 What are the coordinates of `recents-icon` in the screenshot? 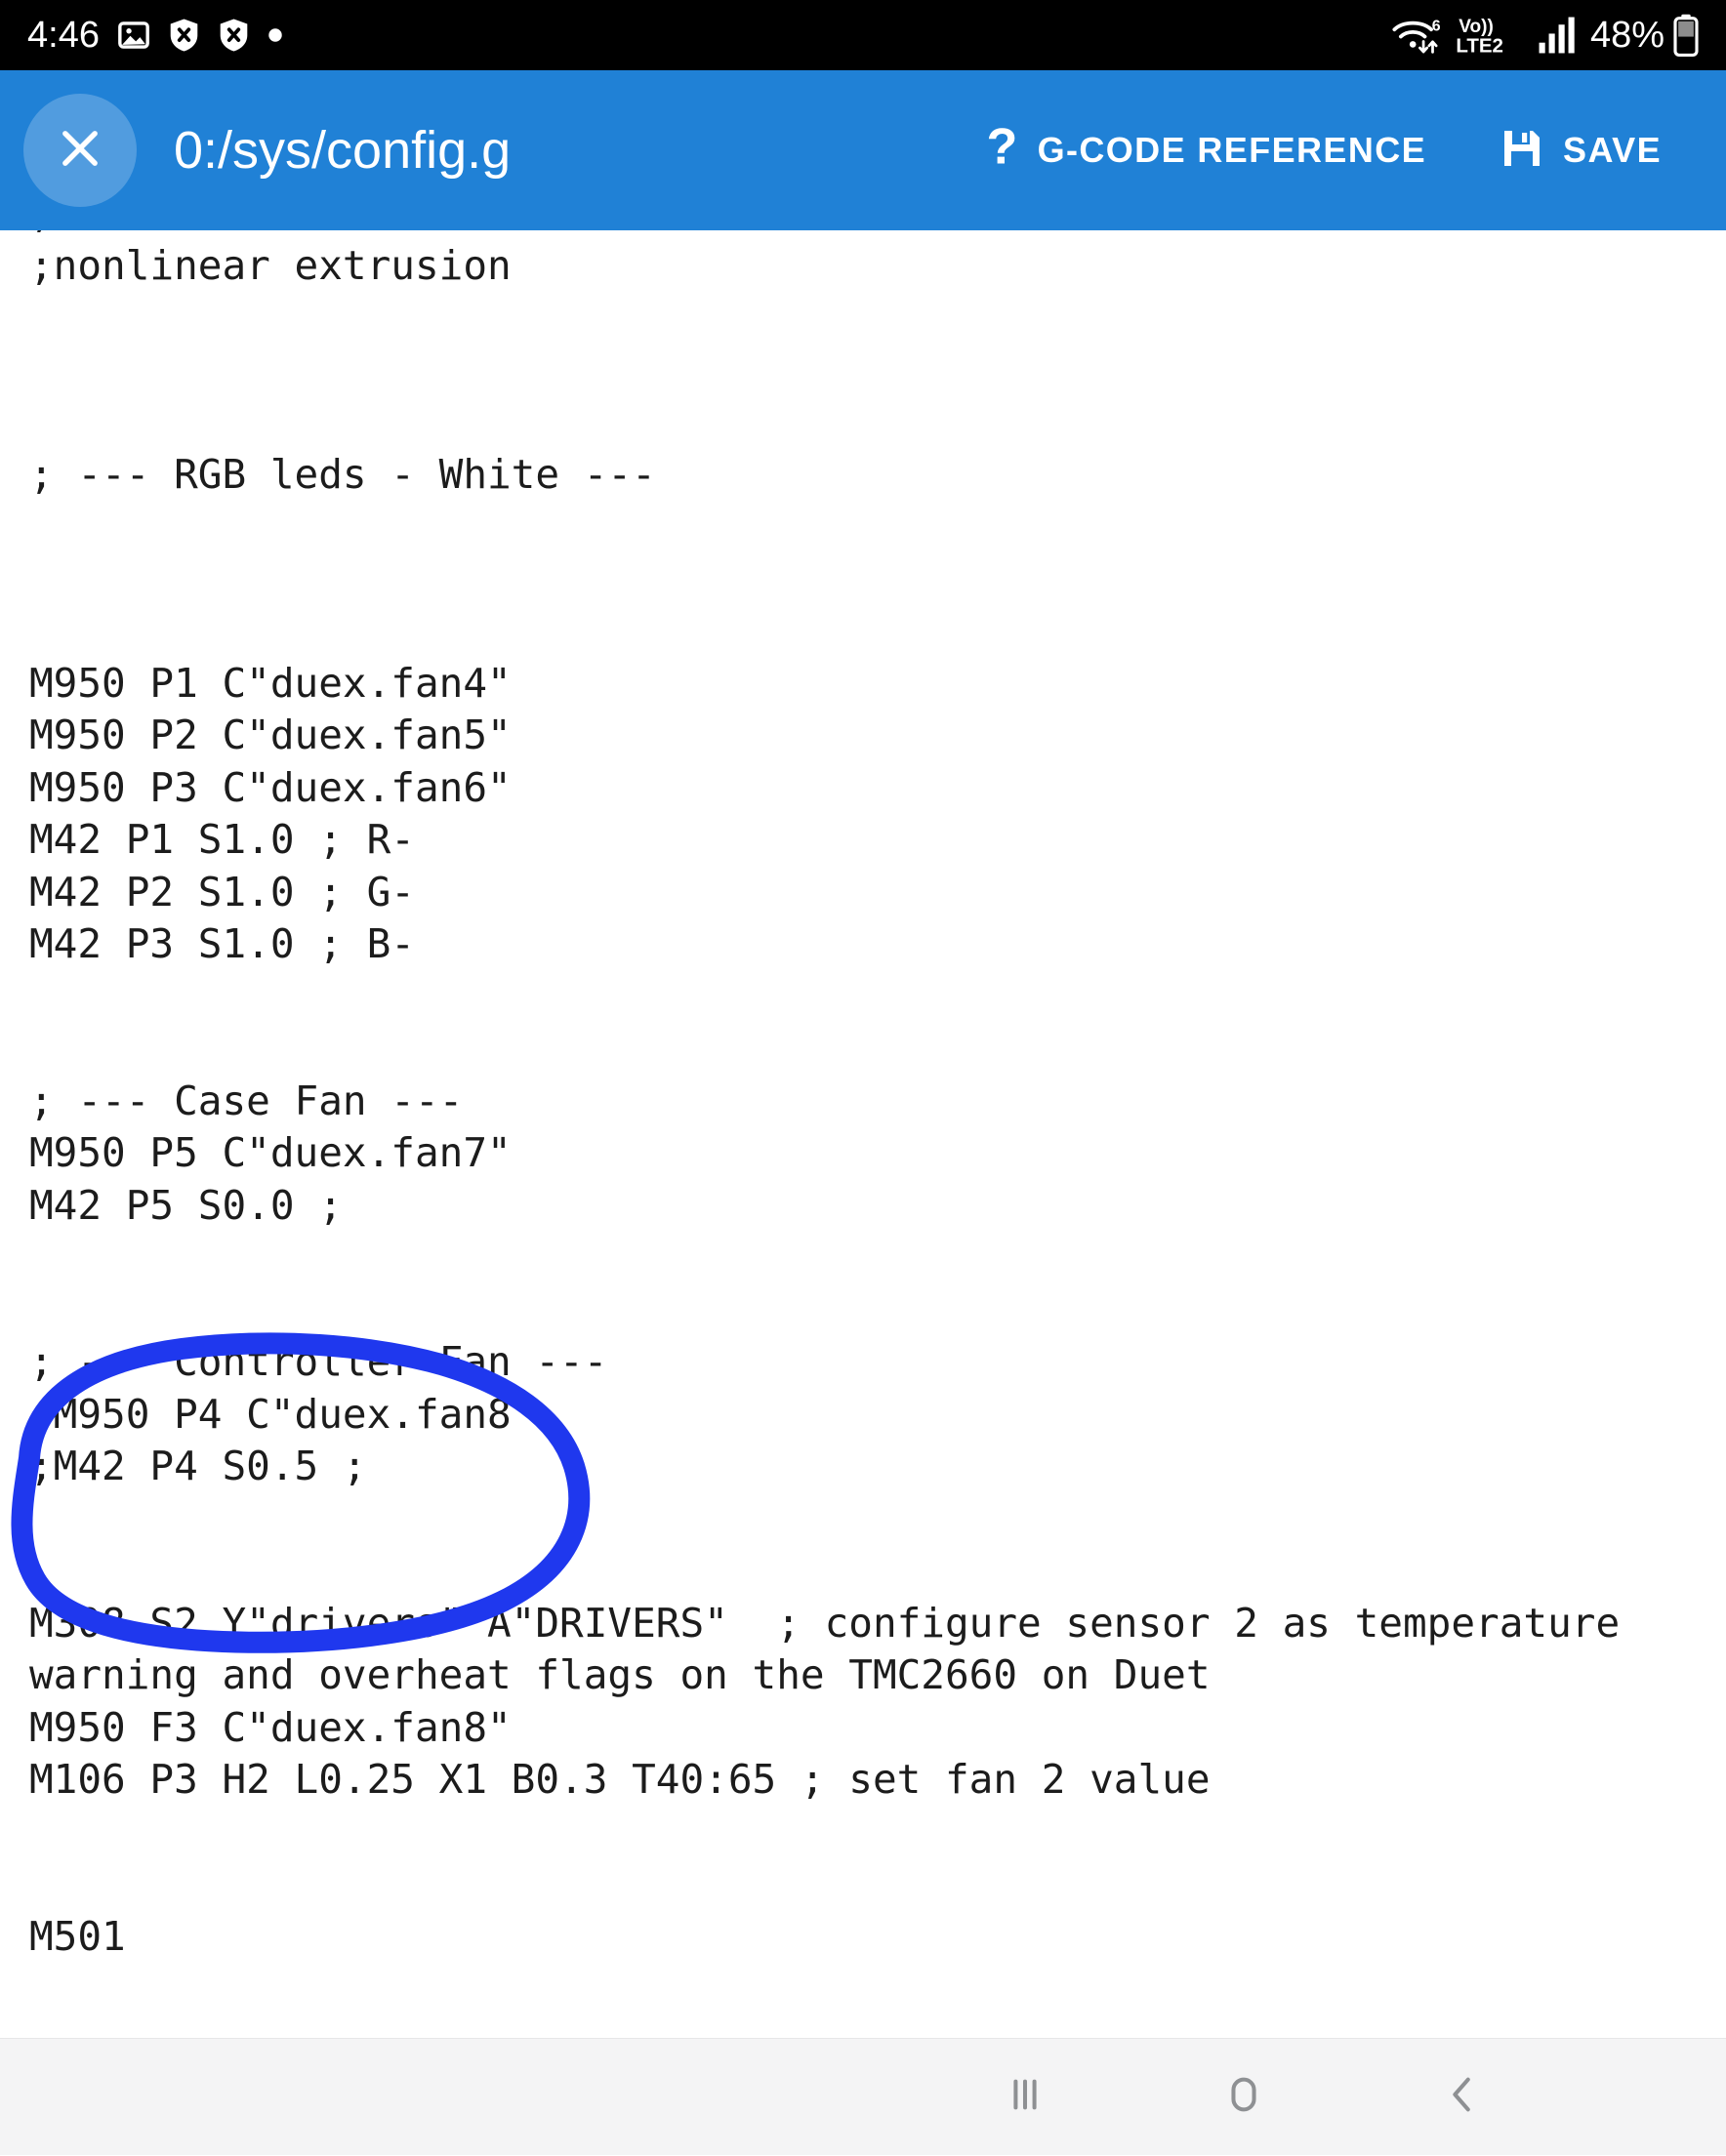 It's located at (1025, 2097).